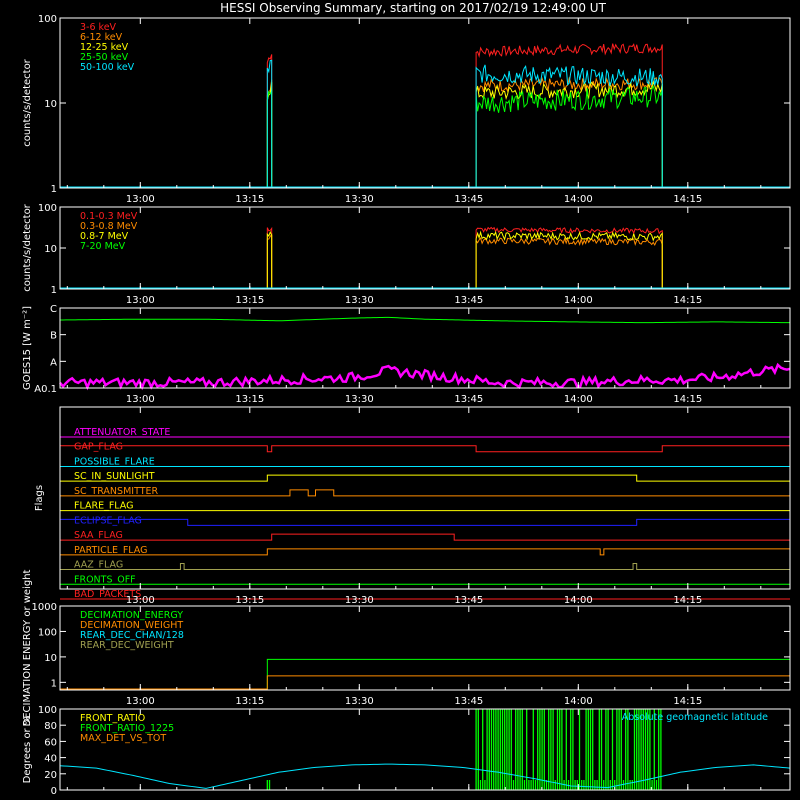 This screenshot has width=800, height=800. I want to click on y-tick-label: C, so click(53, 309).